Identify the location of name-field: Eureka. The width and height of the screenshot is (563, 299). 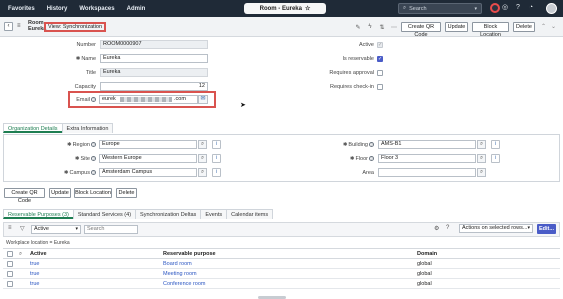
(154, 58).